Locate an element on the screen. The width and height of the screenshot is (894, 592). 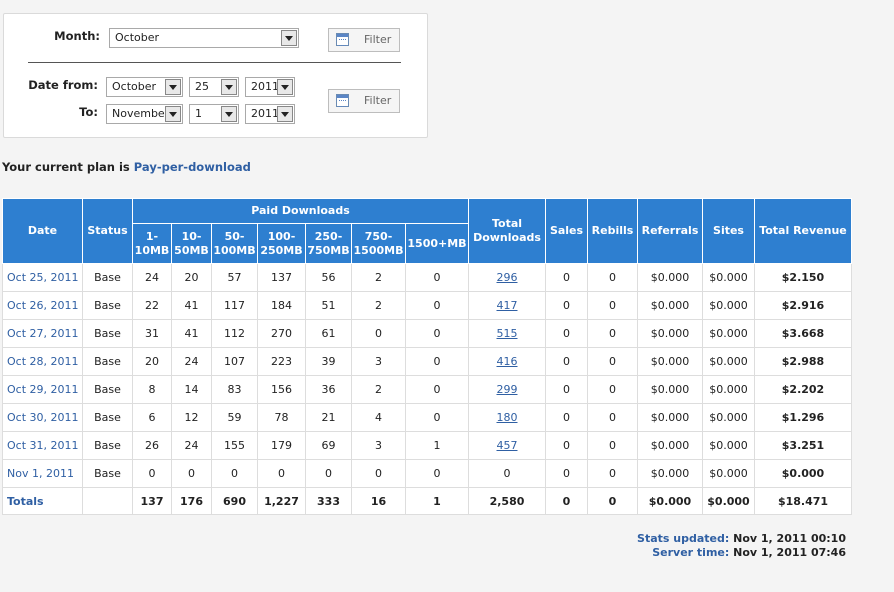
row-total-downloads: 457 is located at coordinates (507, 445).